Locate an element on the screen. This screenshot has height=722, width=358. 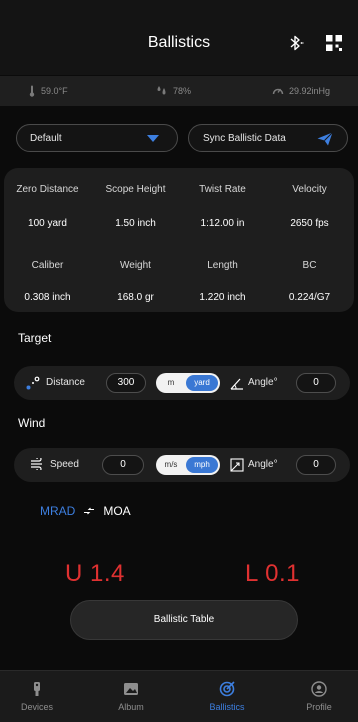
sync-ballistic-data-button: Sync Ballistic Data is located at coordinates (268, 138).